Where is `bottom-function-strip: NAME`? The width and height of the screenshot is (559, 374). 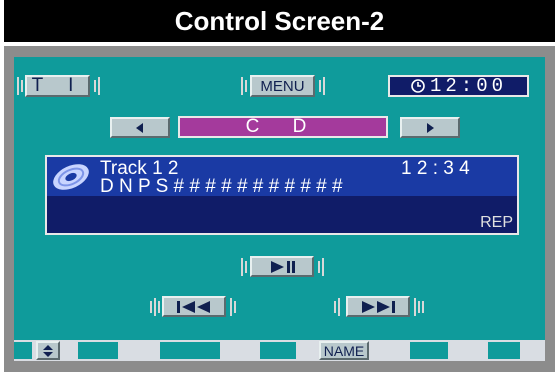
bottom-function-strip: NAME is located at coordinates (279, 350).